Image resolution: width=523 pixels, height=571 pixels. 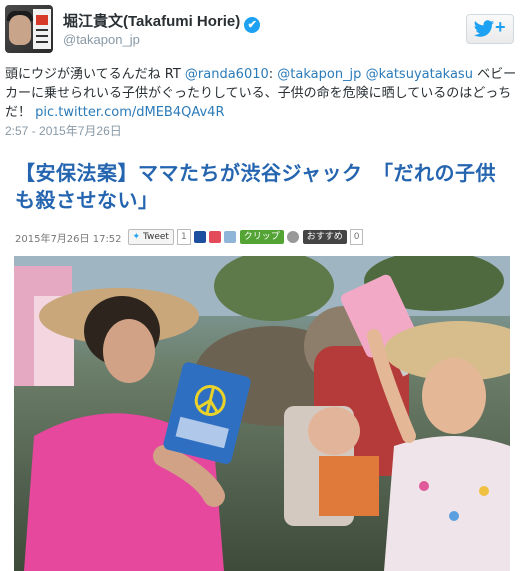 I want to click on author-handle: @takapon_jp, so click(x=101, y=39).